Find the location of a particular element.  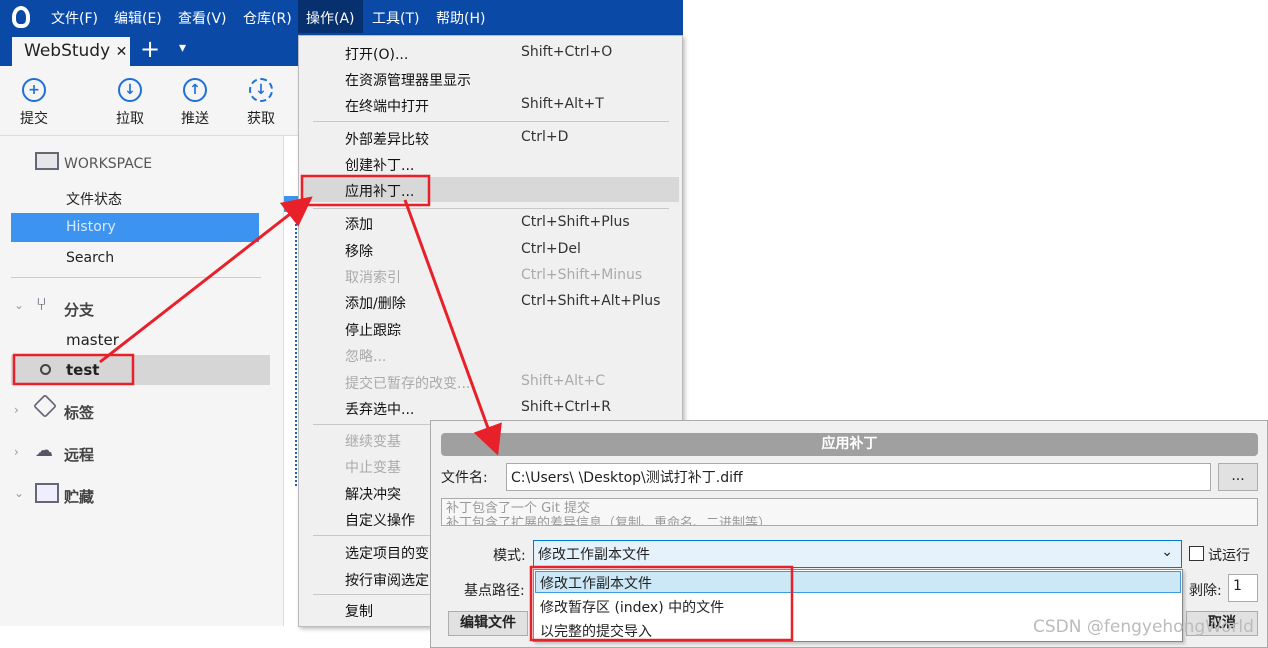

annotation-box-test is located at coordinates (73, 369).